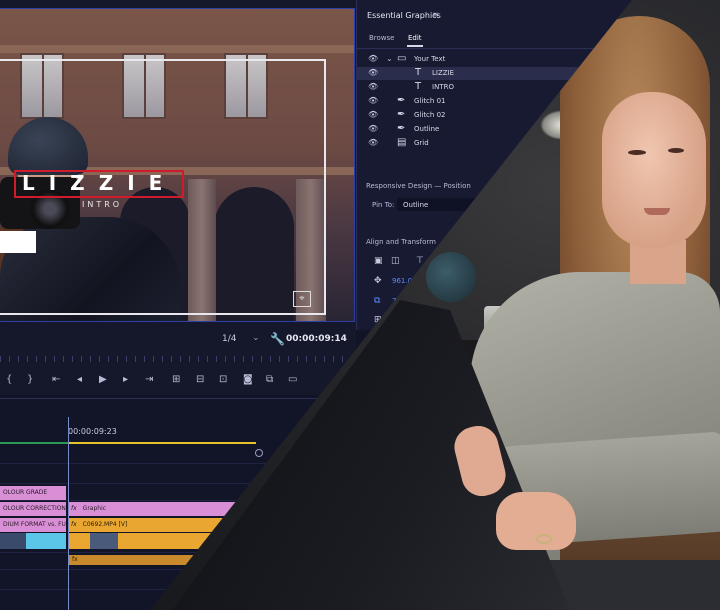 This screenshot has width=720, height=610. What do you see at coordinates (415, 38) in the screenshot?
I see `tab-edit: Edit` at bounding box center [415, 38].